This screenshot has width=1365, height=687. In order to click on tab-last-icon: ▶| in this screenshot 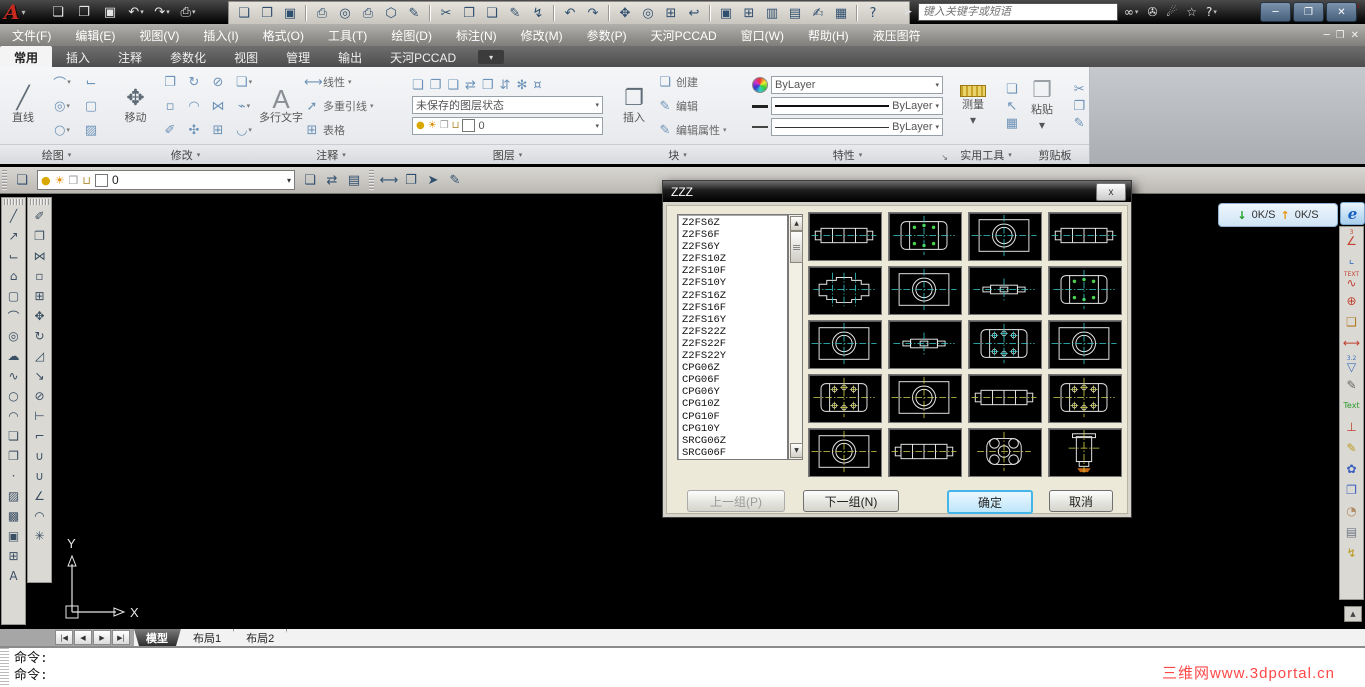, I will do `click(121, 637)`.